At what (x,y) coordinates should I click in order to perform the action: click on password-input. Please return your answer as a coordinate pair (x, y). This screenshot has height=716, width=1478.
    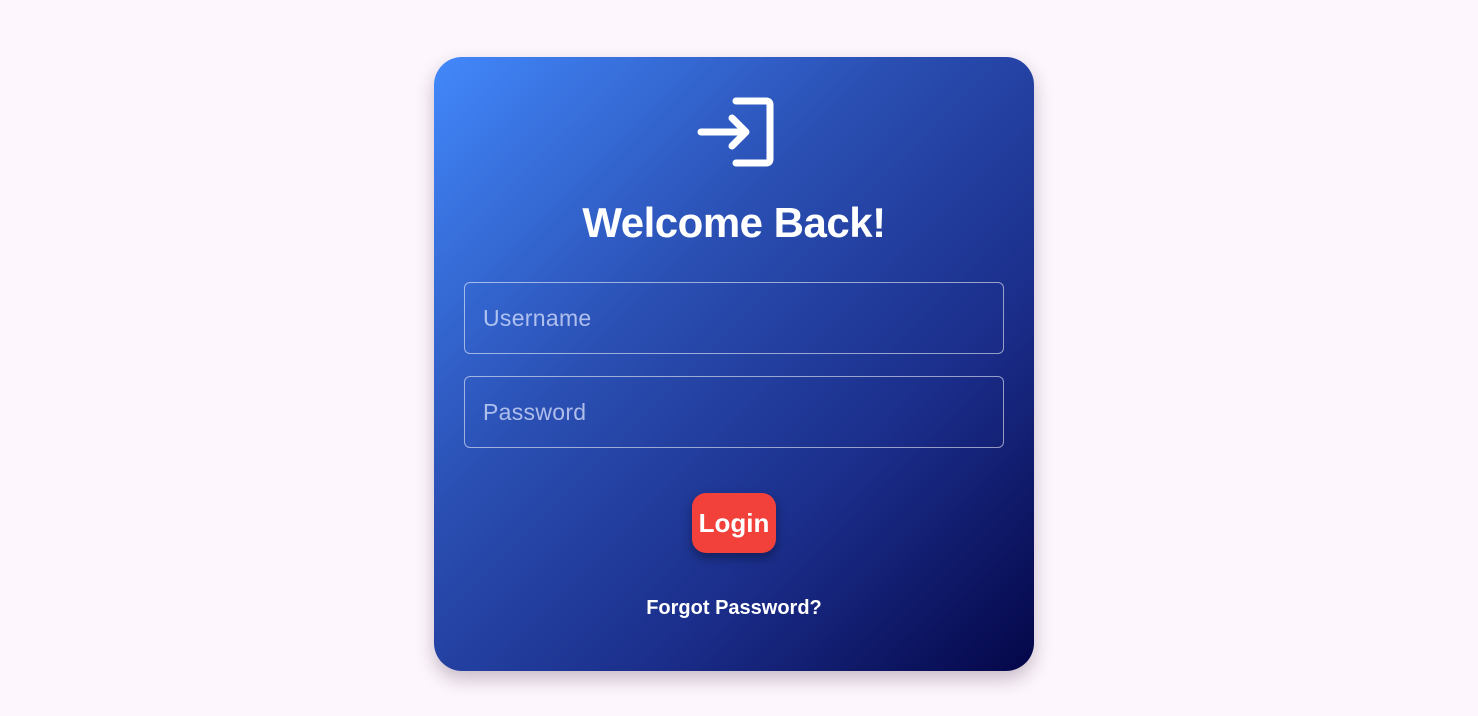
    Looking at the image, I should click on (734, 412).